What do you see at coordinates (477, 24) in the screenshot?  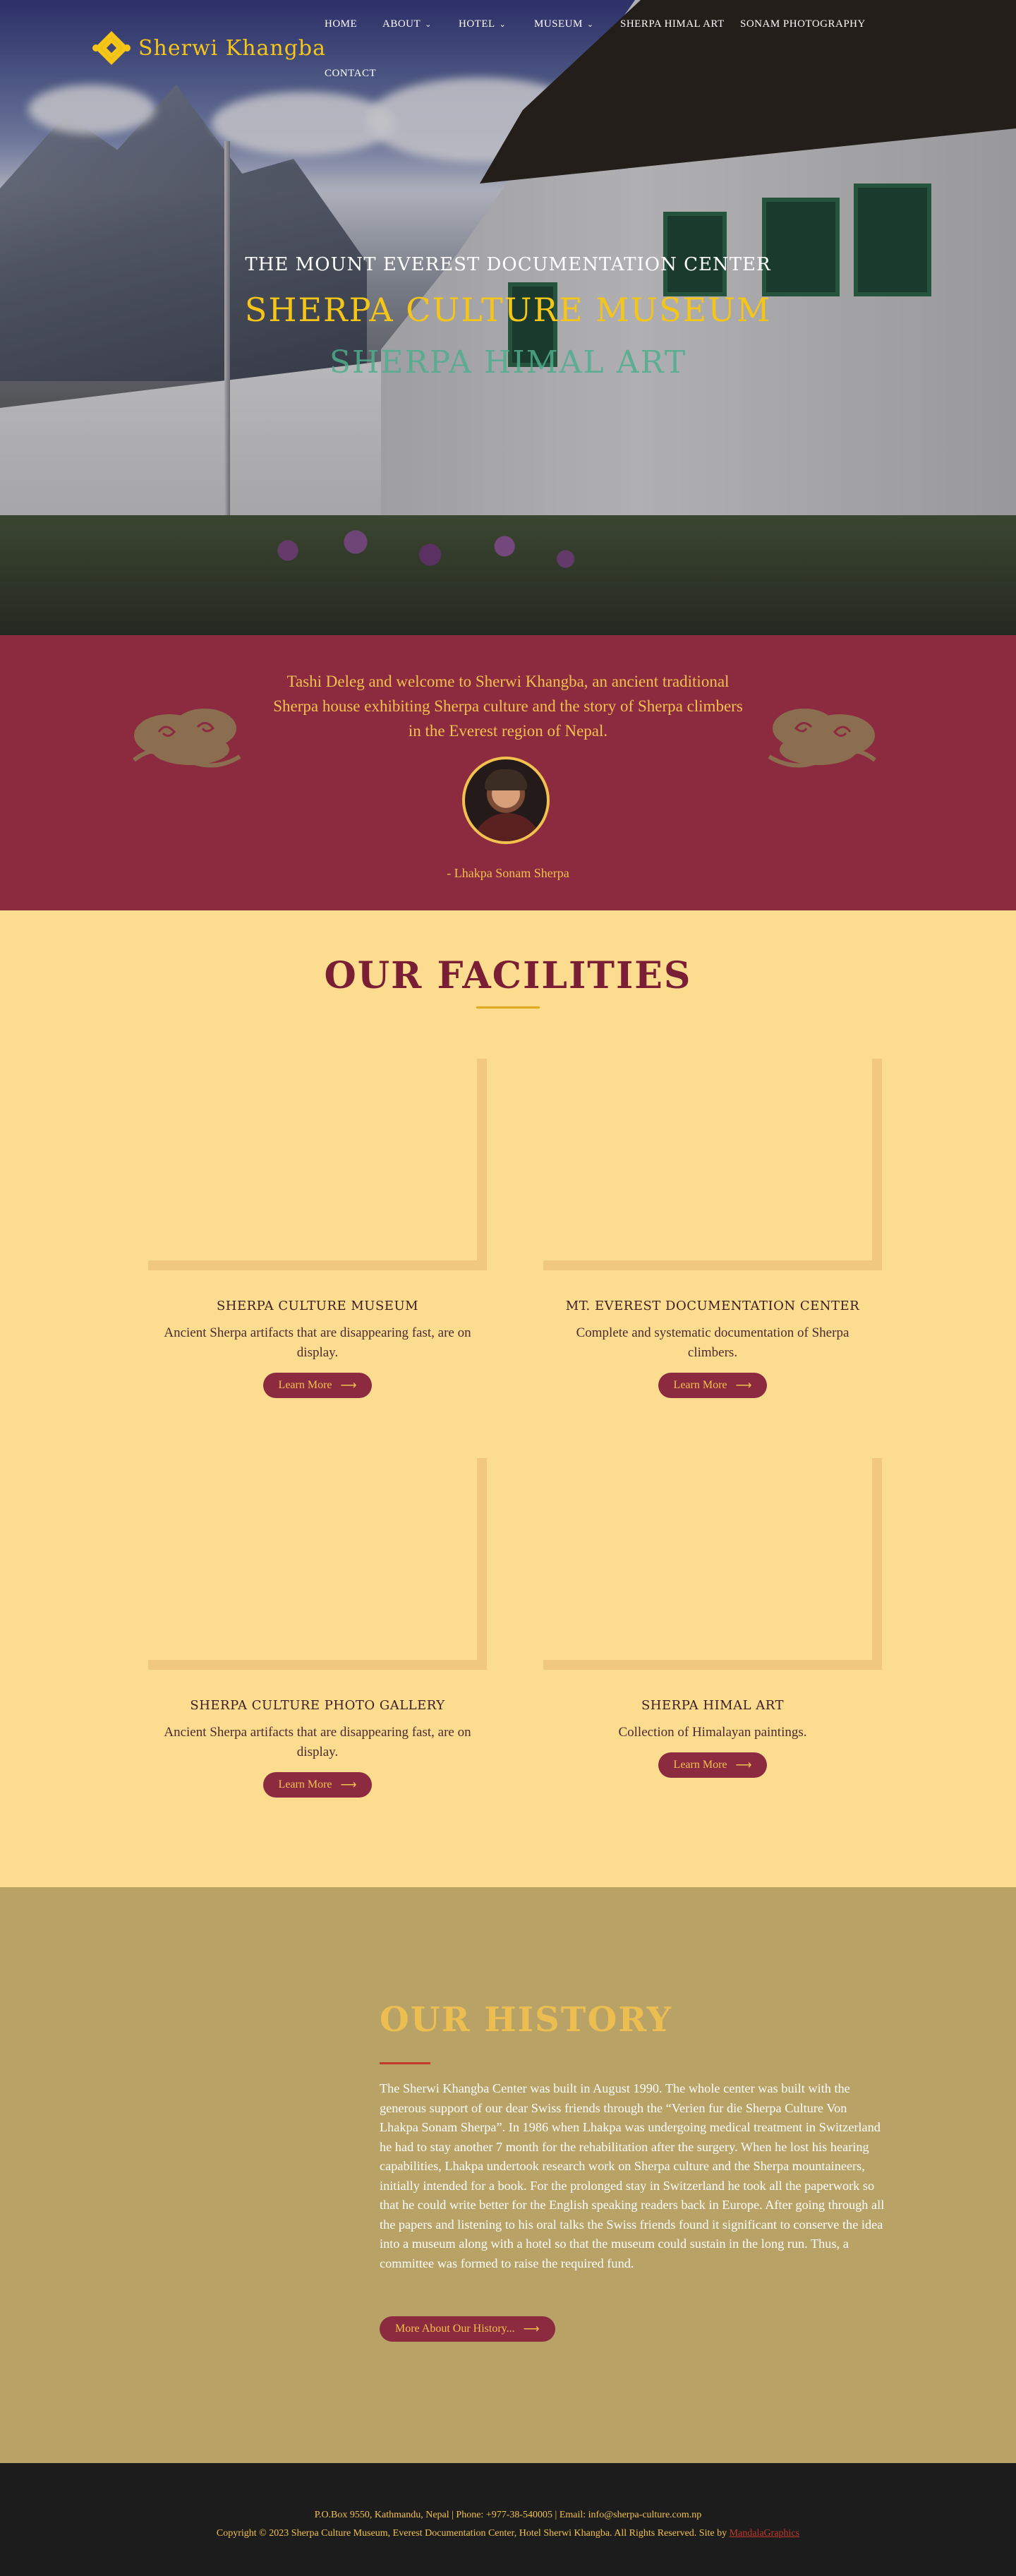 I see `nav-label: HOTEL` at bounding box center [477, 24].